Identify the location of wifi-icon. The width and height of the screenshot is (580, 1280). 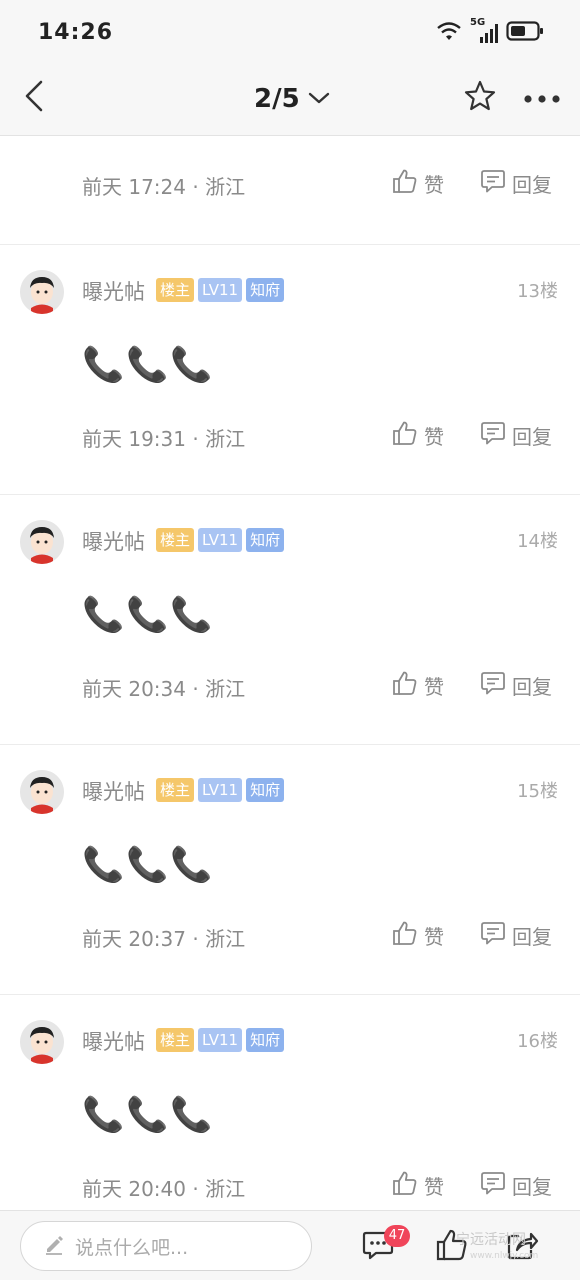
(449, 33).